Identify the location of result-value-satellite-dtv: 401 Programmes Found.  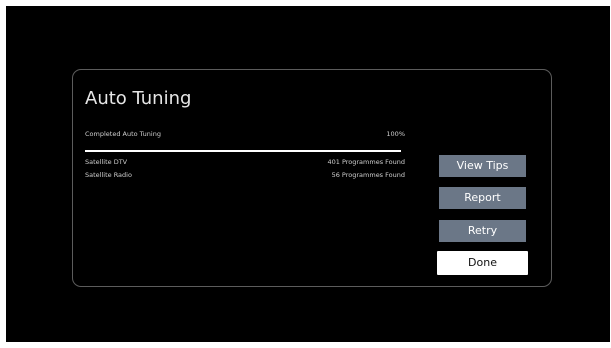
(366, 162).